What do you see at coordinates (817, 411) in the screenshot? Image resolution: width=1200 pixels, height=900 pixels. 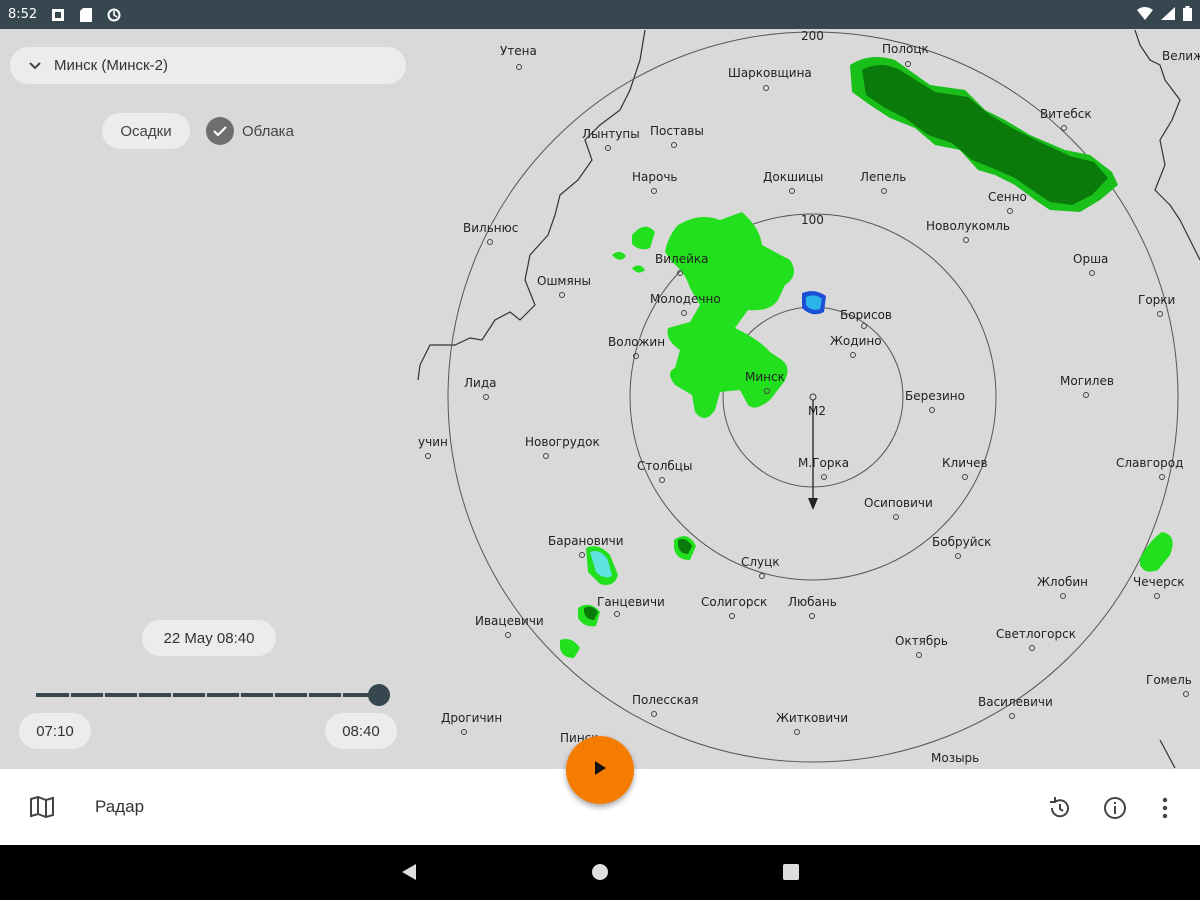 I see `station-label: М2` at bounding box center [817, 411].